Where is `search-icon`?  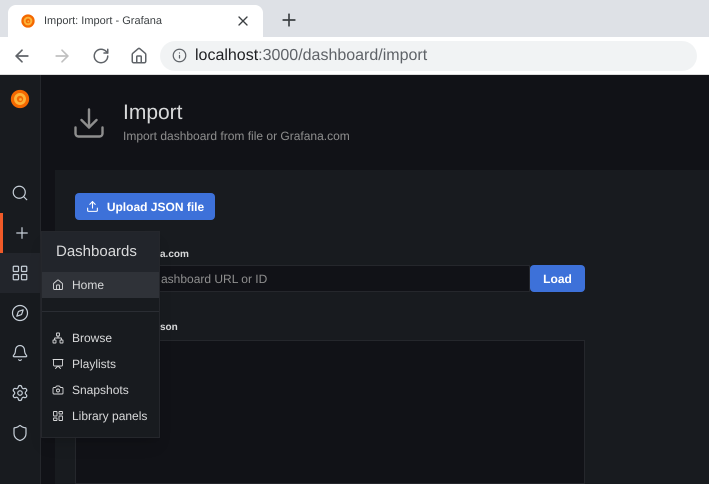 search-icon is located at coordinates (20, 193).